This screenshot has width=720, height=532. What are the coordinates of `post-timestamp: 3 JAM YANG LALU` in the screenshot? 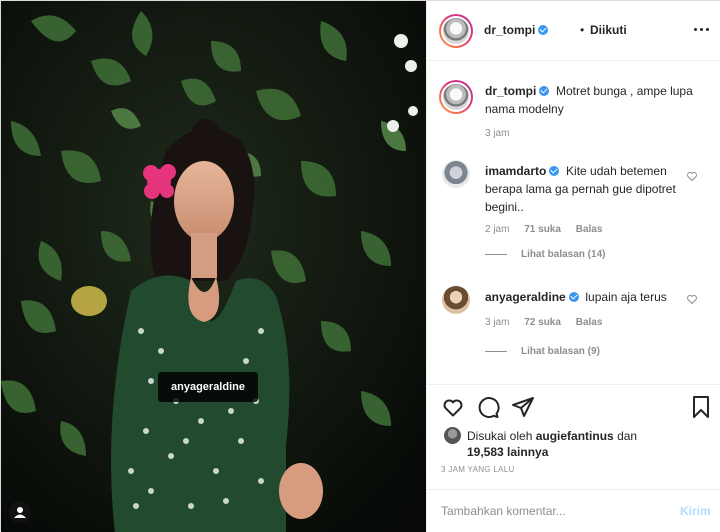 It's located at (478, 469).